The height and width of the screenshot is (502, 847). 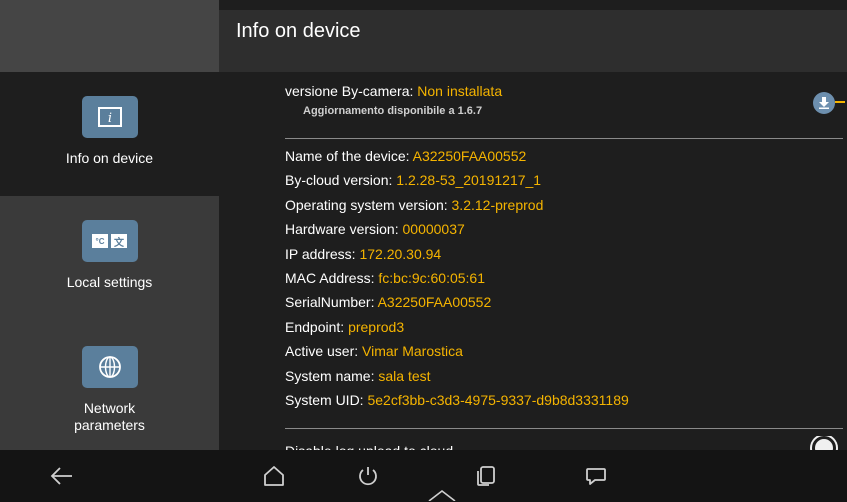 I want to click on download-accent, so click(x=840, y=102).